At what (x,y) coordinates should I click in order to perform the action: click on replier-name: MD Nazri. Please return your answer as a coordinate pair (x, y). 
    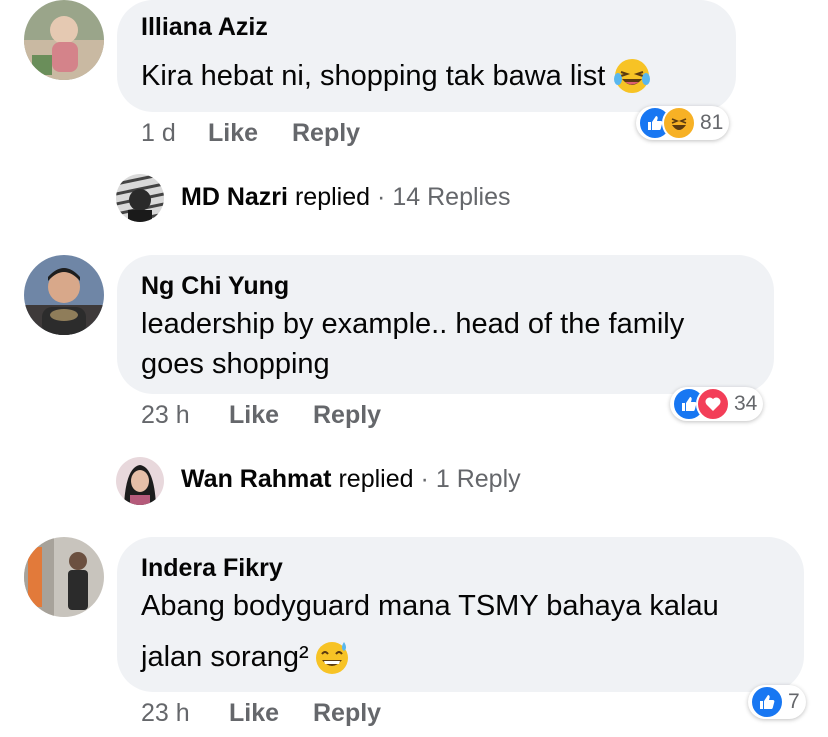
    Looking at the image, I should click on (234, 197).